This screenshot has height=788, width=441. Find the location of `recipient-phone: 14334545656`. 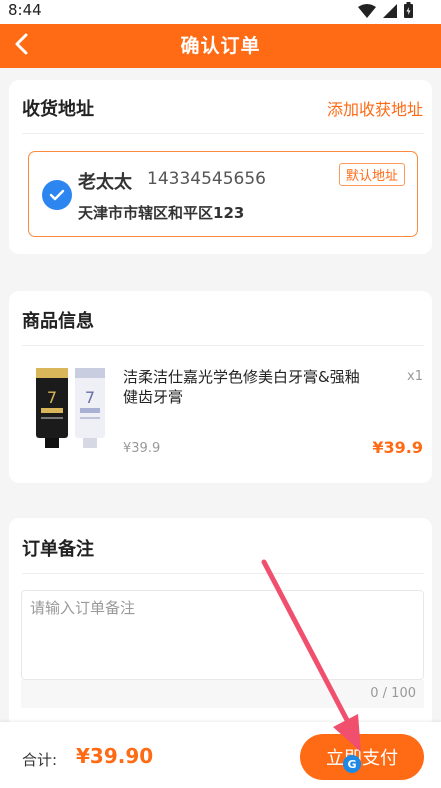

recipient-phone: 14334545656 is located at coordinates (206, 179).